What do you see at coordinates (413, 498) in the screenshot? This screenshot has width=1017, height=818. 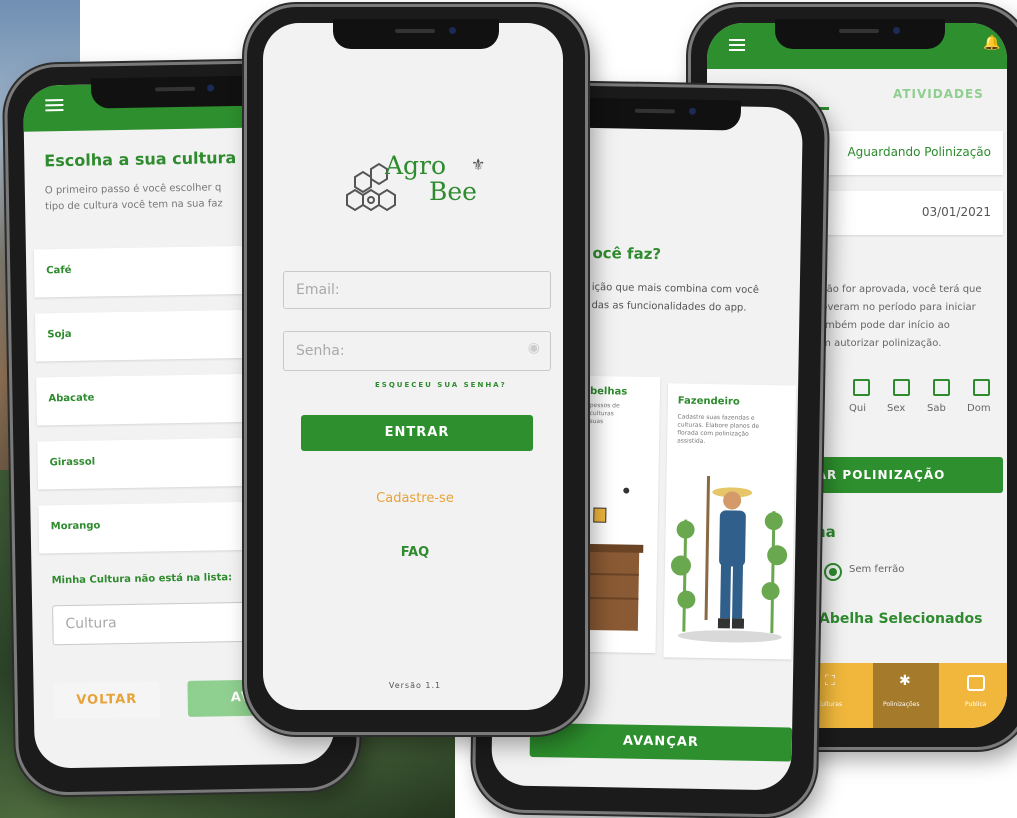 I see `signup-link: Cadastre-se` at bounding box center [413, 498].